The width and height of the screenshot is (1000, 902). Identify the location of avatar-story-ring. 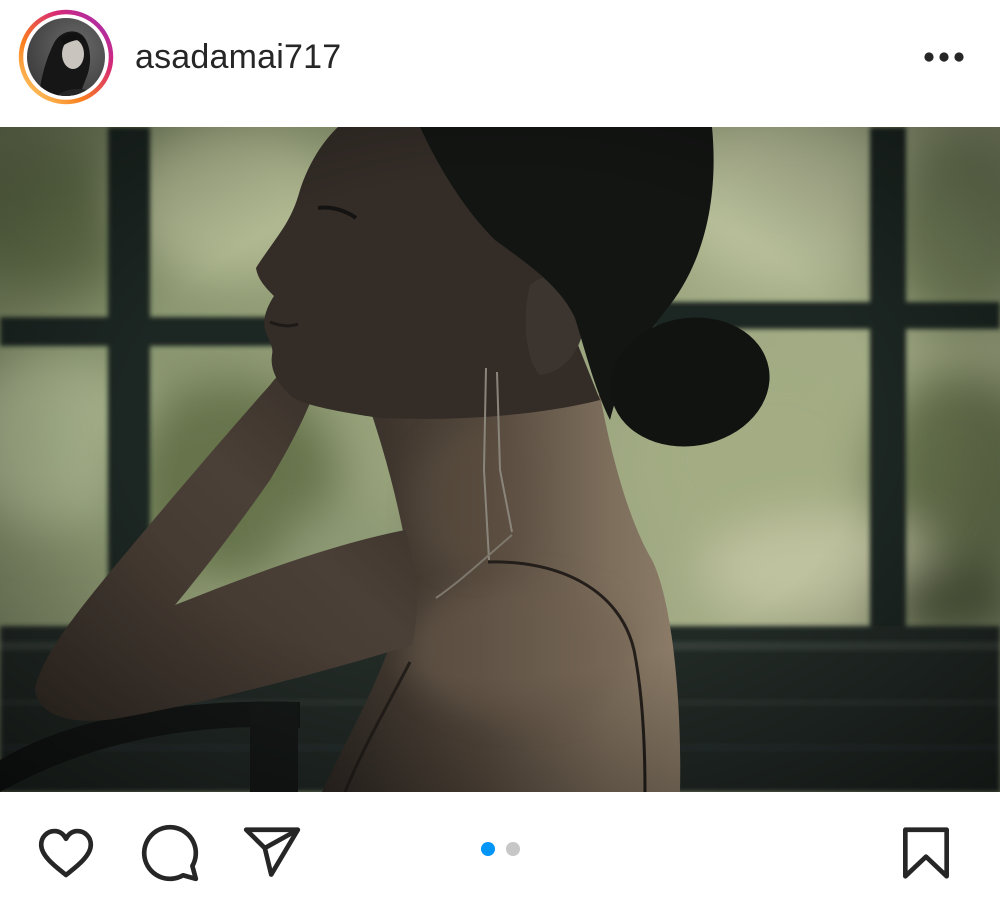
(66, 57).